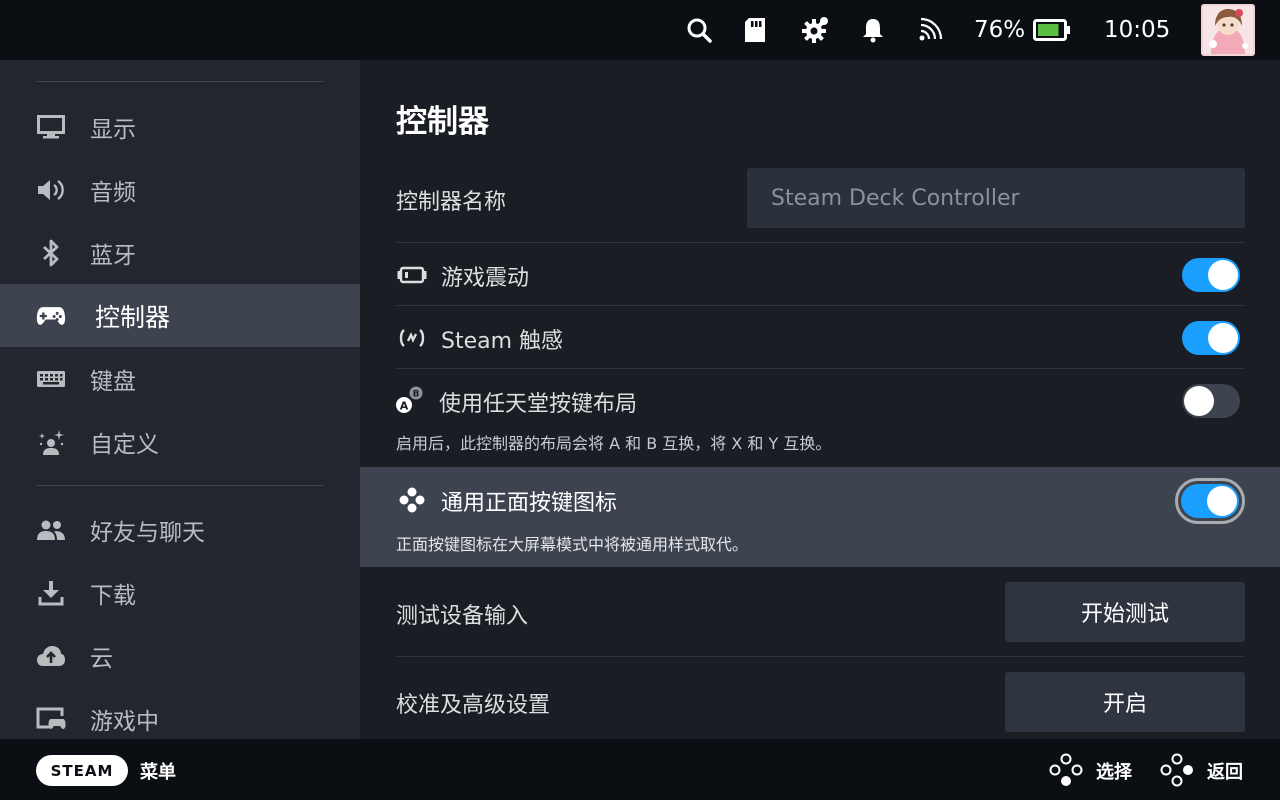 This screenshot has height=800, width=1280. What do you see at coordinates (51, 719) in the screenshot?
I see `in-game-icon` at bounding box center [51, 719].